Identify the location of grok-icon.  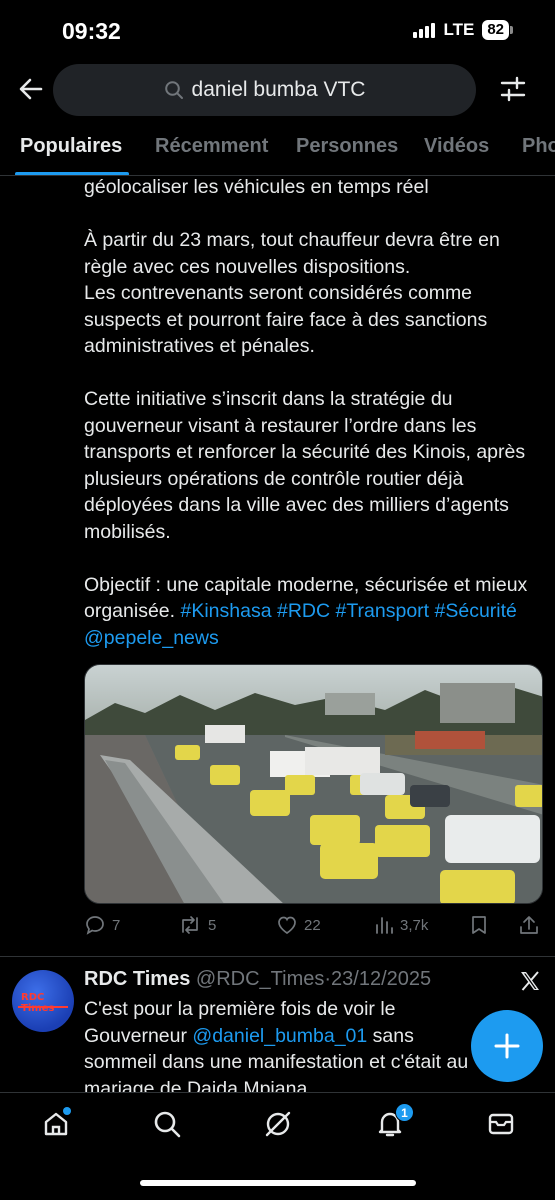
(278, 1124).